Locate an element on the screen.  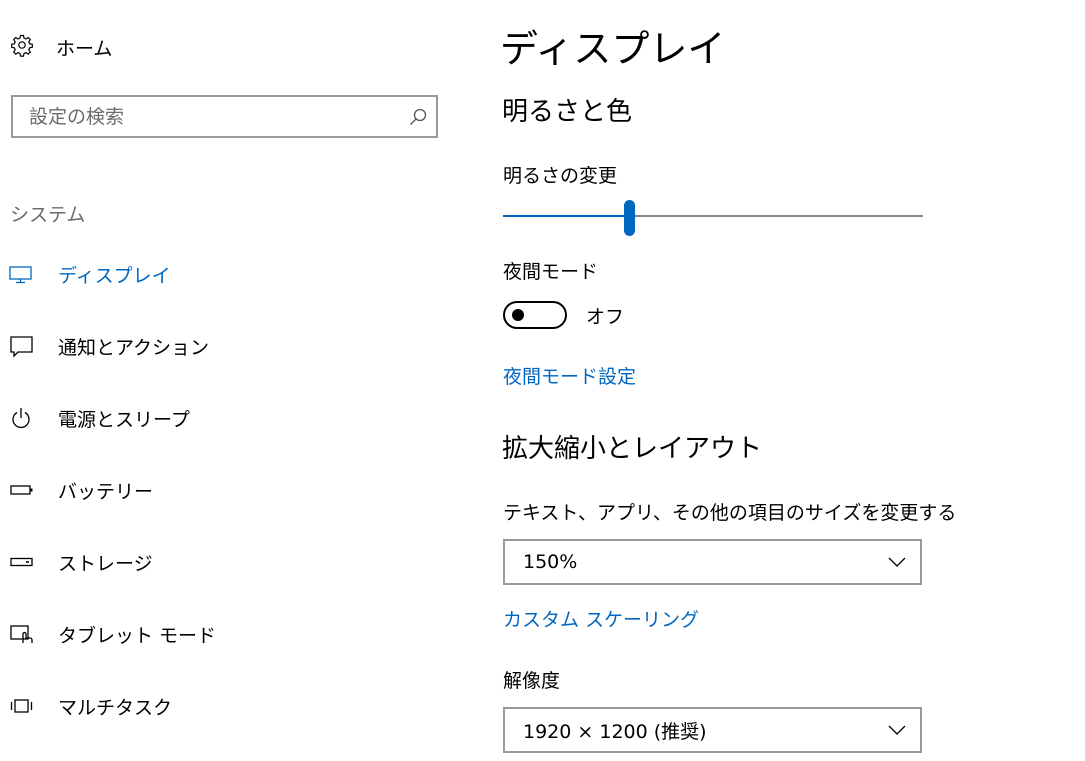
sidebar-item-label: ディスプレイ is located at coordinates (114, 275).